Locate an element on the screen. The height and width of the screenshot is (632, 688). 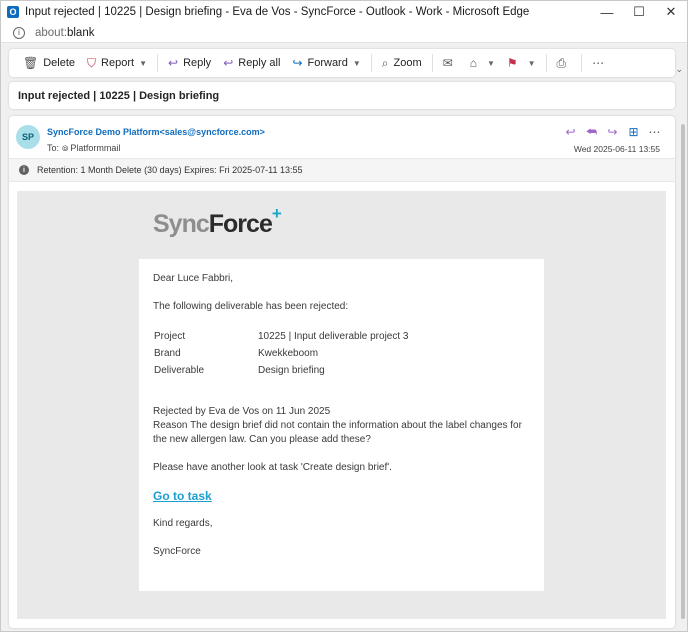
outlook-icon: O is located at coordinates (13, 12).